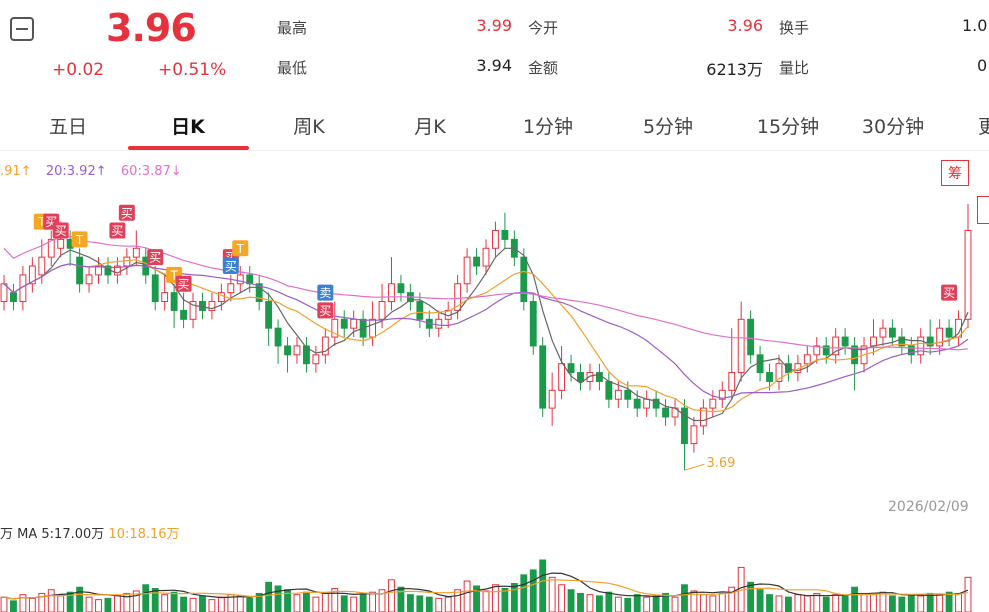  I want to click on volume-ma10: 10:18.16万, so click(144, 534).